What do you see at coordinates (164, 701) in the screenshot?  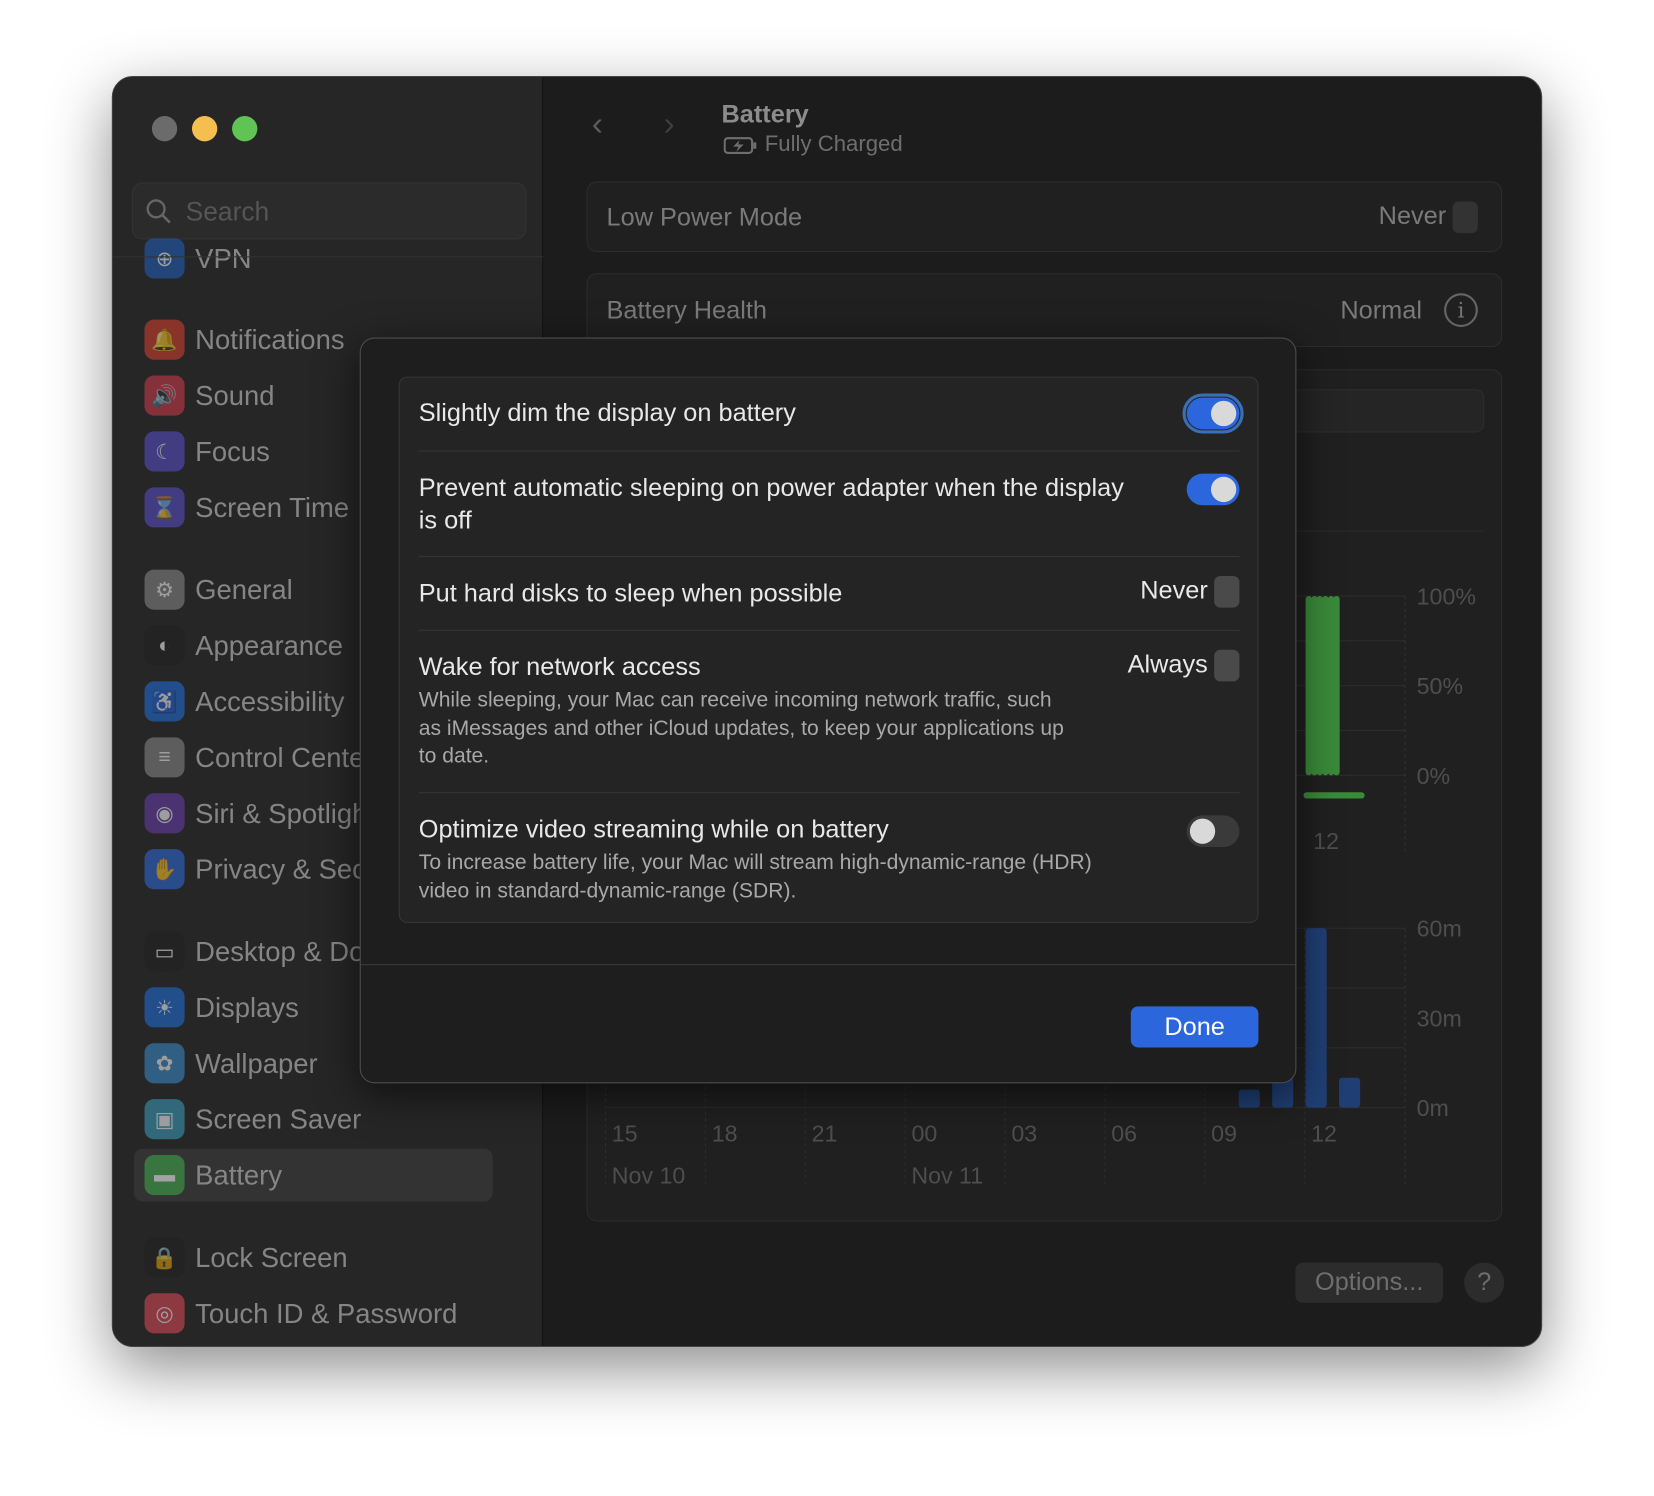 I see `accessibility-icon: ♿` at bounding box center [164, 701].